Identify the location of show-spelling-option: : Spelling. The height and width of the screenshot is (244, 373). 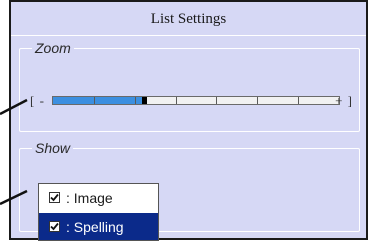
(98, 226).